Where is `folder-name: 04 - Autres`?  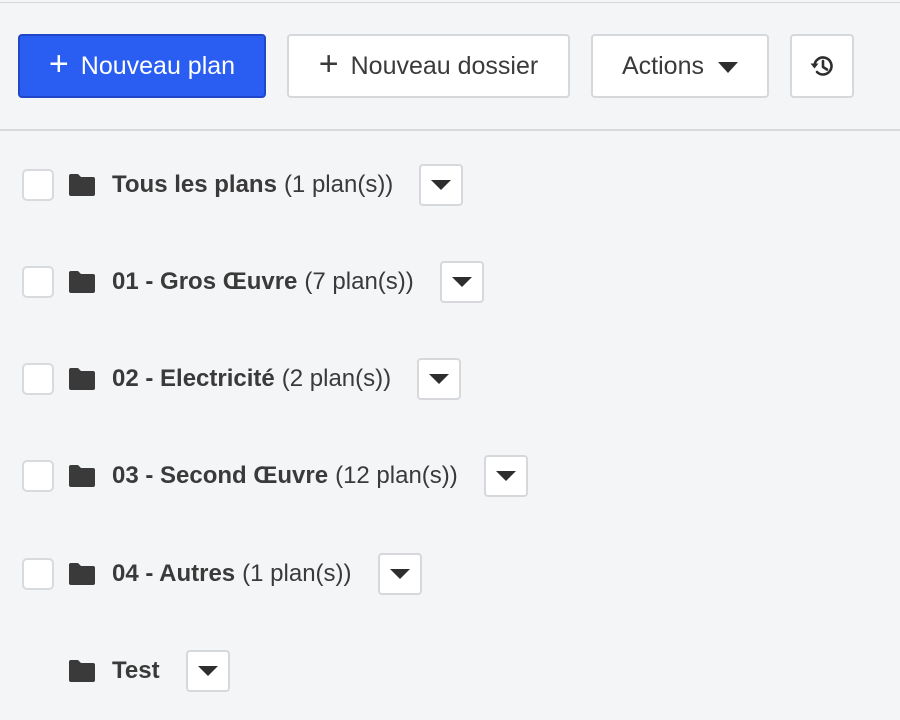
folder-name: 04 - Autres is located at coordinates (173, 574).